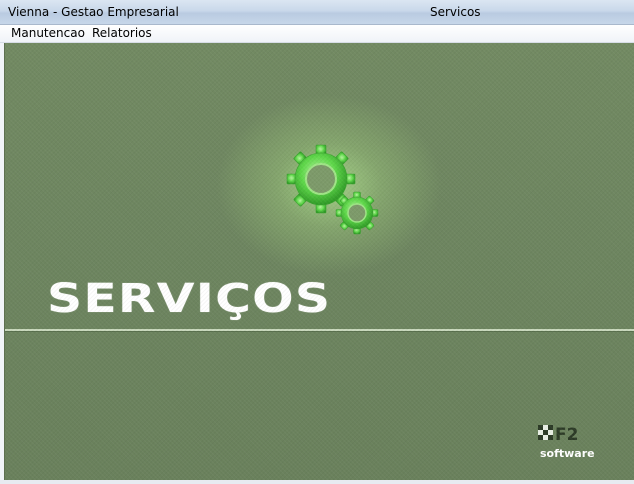  What do you see at coordinates (455, 12) in the screenshot?
I see `screen-title: Servicos` at bounding box center [455, 12].